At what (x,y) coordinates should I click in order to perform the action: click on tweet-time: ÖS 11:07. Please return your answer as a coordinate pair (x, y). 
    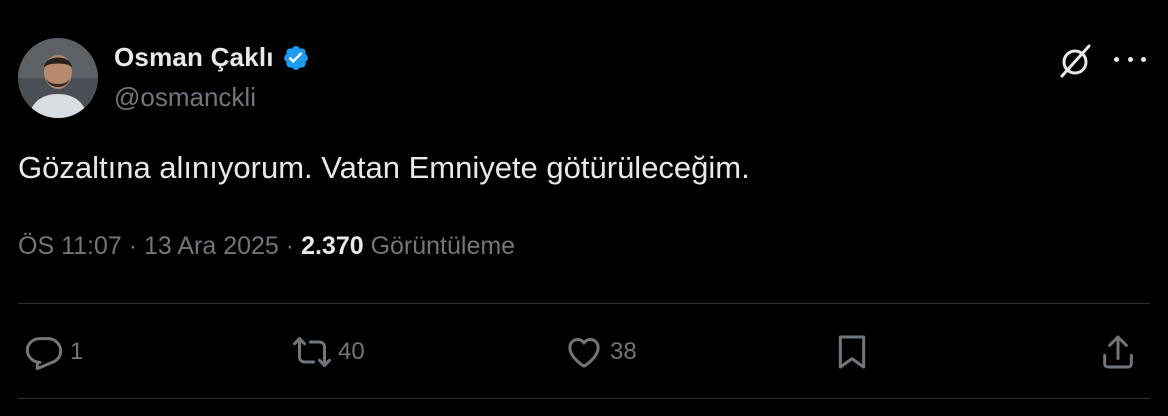
    Looking at the image, I should click on (70, 246).